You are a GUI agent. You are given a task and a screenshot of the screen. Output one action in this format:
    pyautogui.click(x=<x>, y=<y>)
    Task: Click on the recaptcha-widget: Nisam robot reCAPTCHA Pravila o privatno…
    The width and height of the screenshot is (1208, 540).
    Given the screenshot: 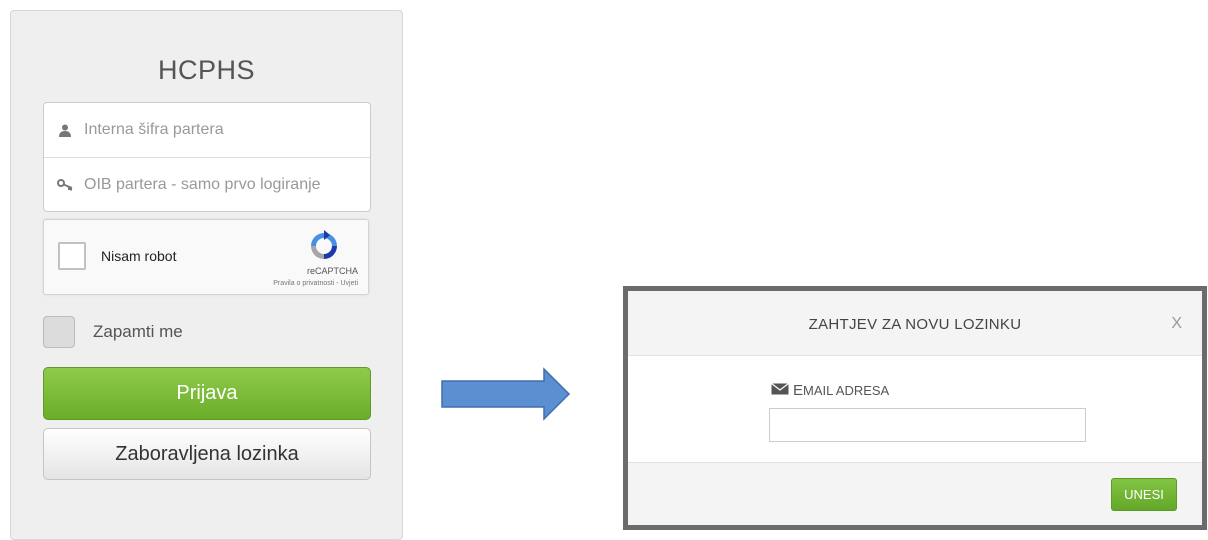 What is the action you would take?
    pyautogui.click(x=206, y=257)
    